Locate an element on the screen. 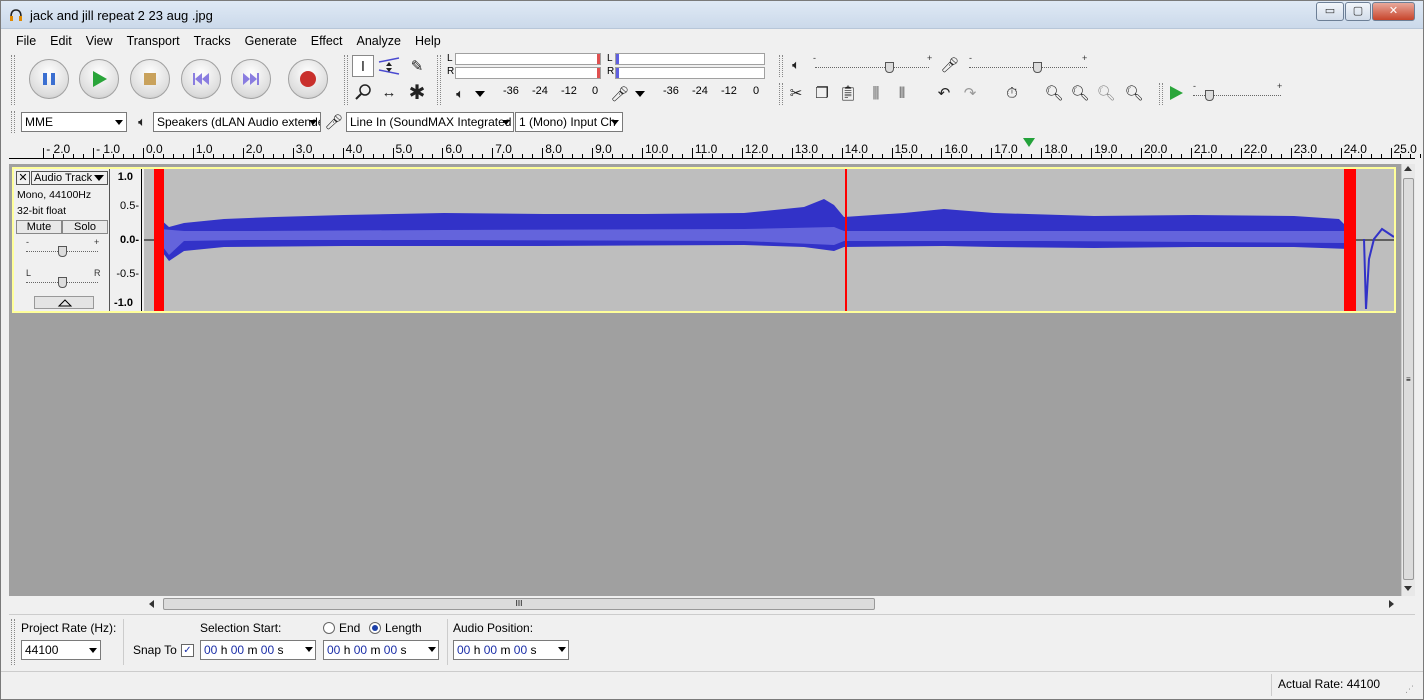 The image size is (1424, 700). selection-end-time: 00 h 00 m 00 s is located at coordinates (381, 650).